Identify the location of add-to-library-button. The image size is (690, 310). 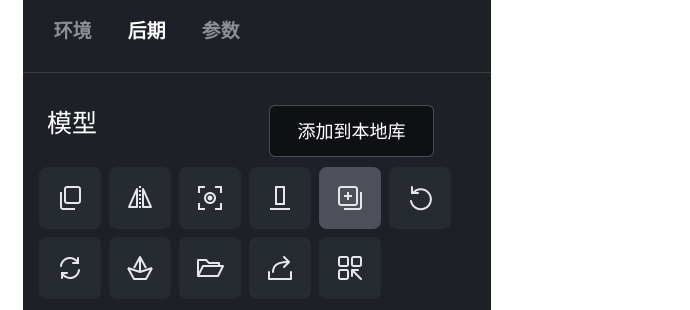
(350, 198).